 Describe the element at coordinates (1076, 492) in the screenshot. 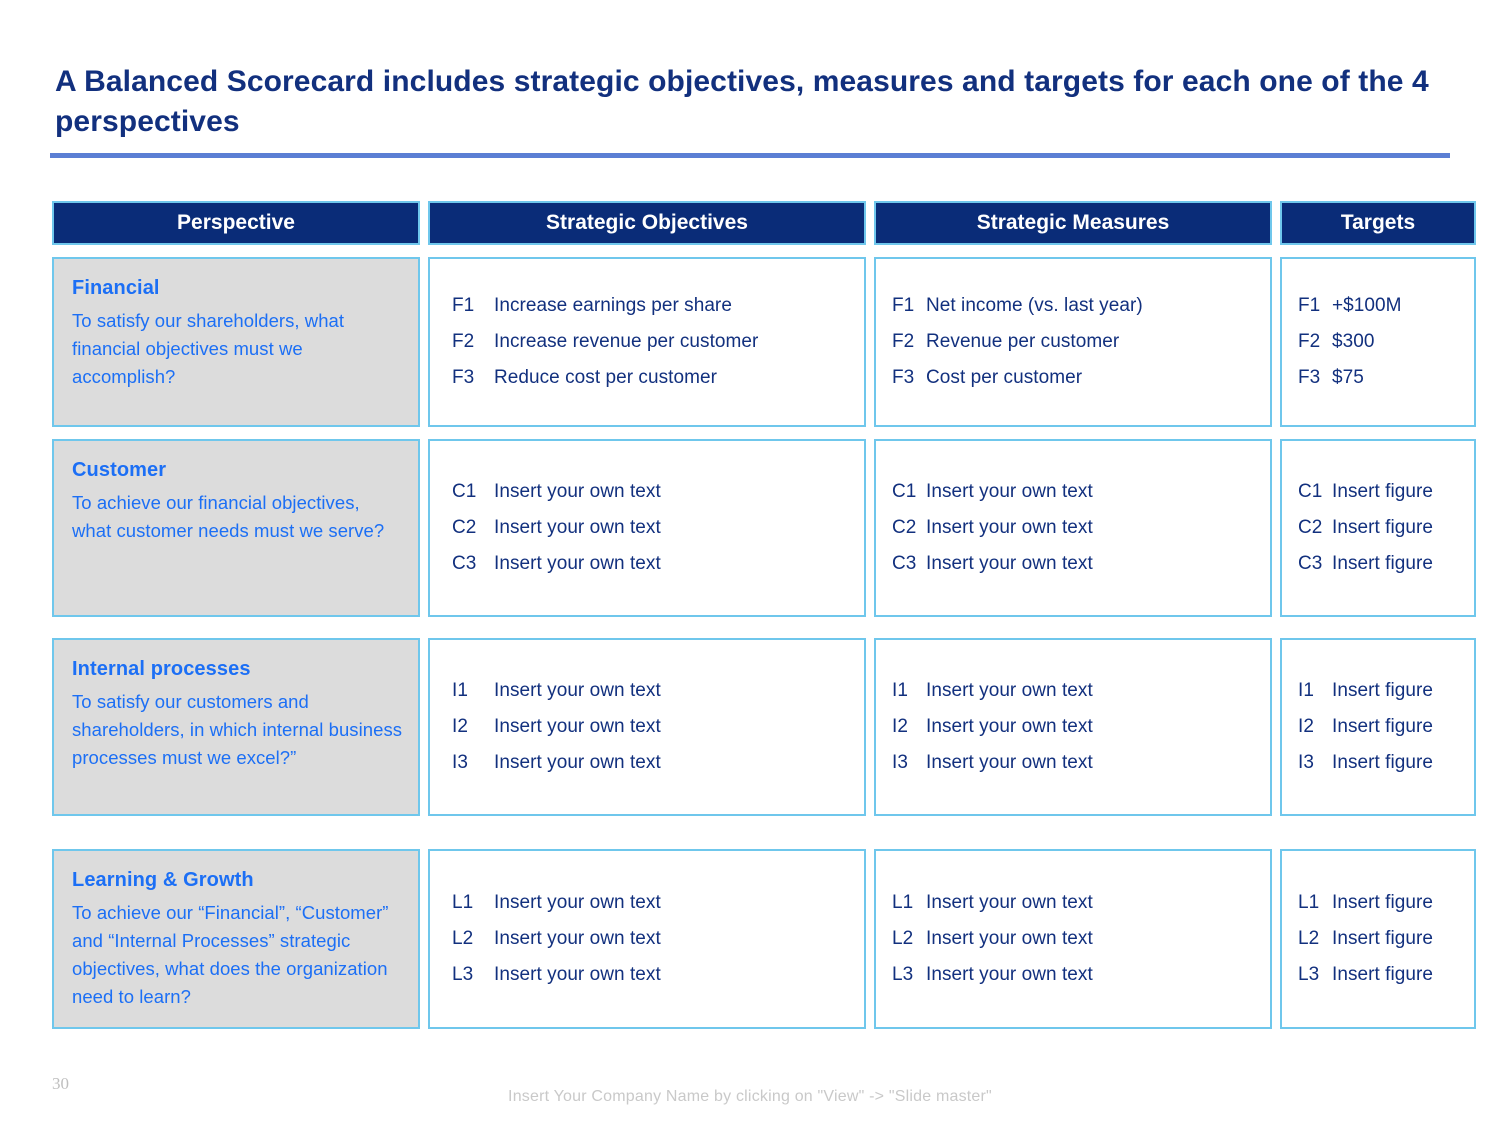

I see `list-item: C1 Insert your own text` at that location.